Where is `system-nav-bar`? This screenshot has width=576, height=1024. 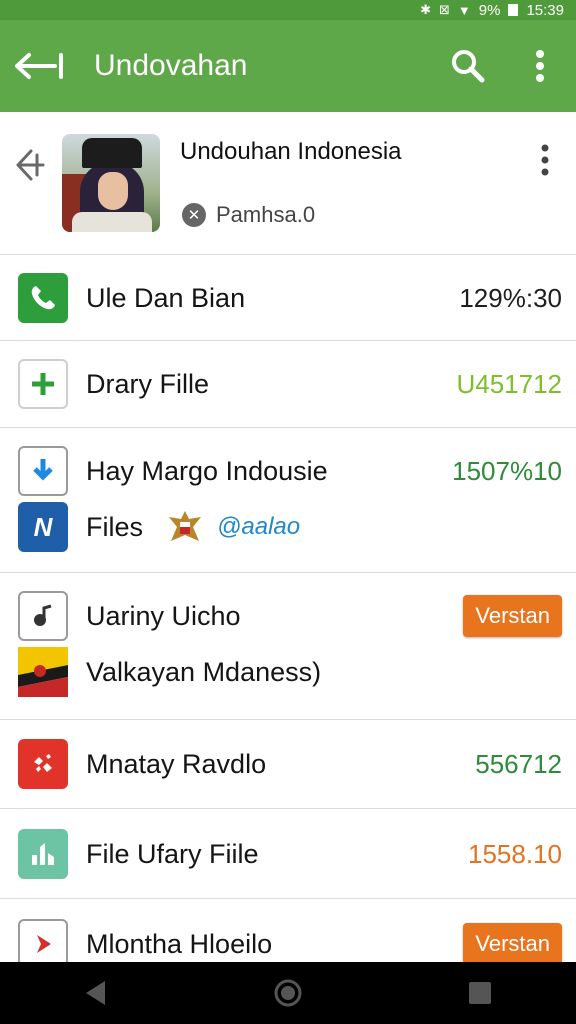
system-nav-bar is located at coordinates (288, 993).